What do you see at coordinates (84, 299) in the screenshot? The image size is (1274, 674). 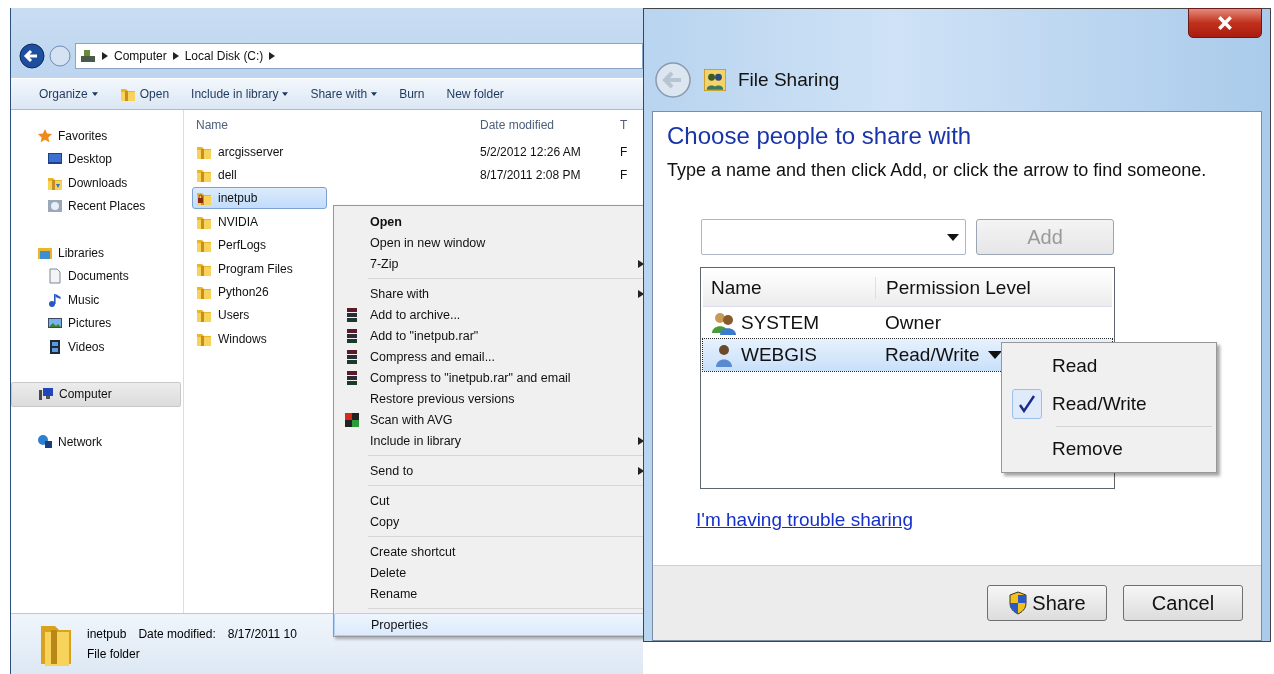 I see `nav-label: Music` at bounding box center [84, 299].